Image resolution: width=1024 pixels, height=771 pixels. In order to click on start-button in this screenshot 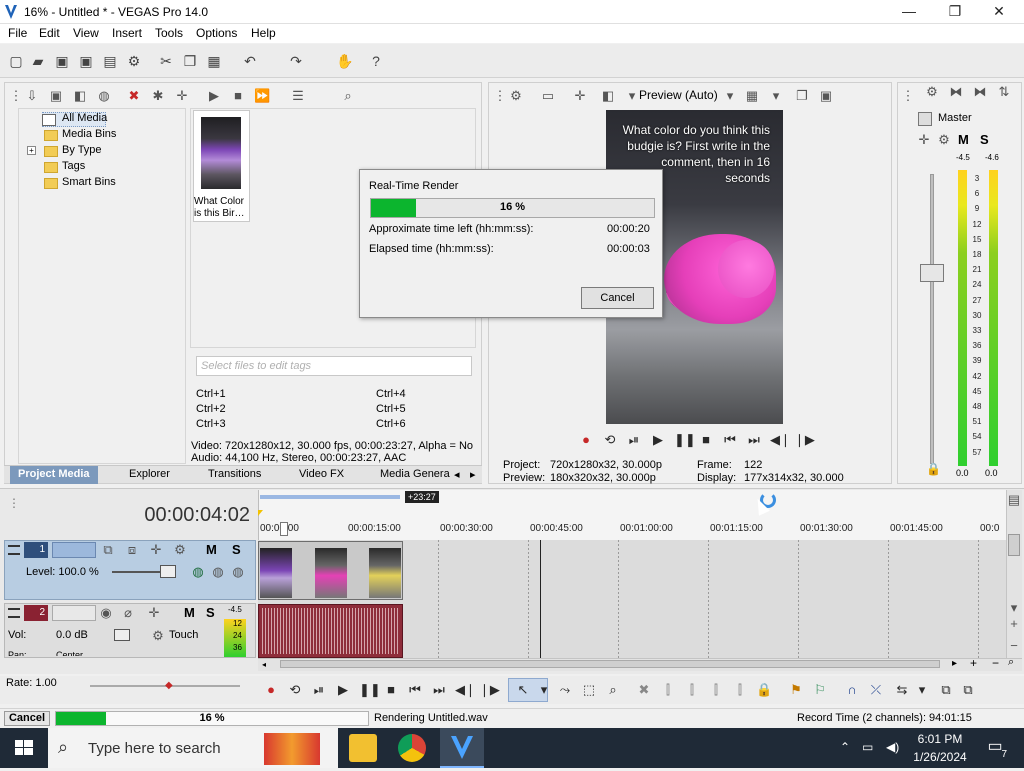, I will do `click(24, 748)`.